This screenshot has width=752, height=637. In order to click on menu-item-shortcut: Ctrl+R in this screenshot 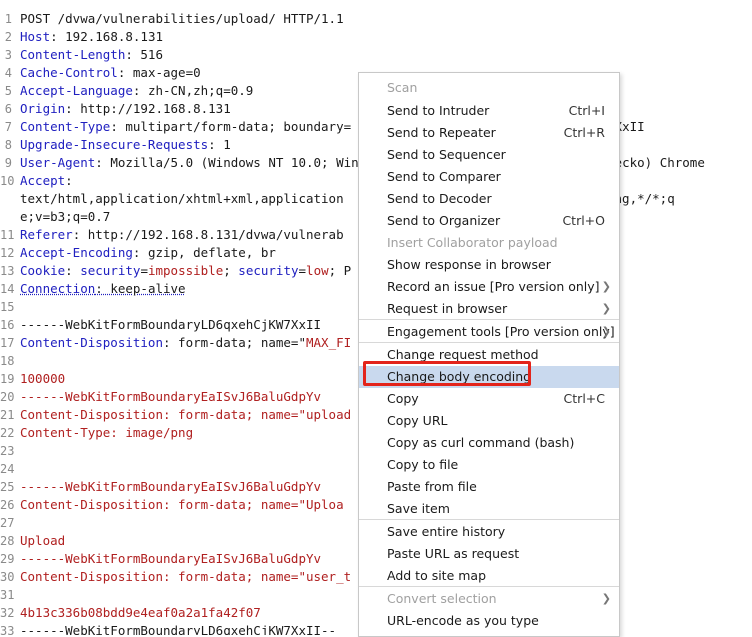, I will do `click(584, 132)`.